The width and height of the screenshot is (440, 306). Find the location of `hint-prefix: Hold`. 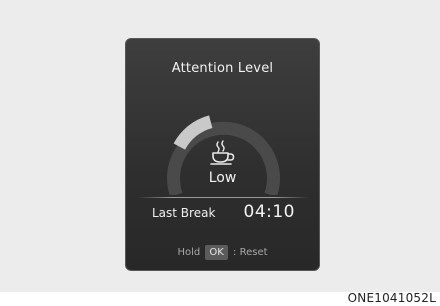

hint-prefix: Hold is located at coordinates (189, 252).